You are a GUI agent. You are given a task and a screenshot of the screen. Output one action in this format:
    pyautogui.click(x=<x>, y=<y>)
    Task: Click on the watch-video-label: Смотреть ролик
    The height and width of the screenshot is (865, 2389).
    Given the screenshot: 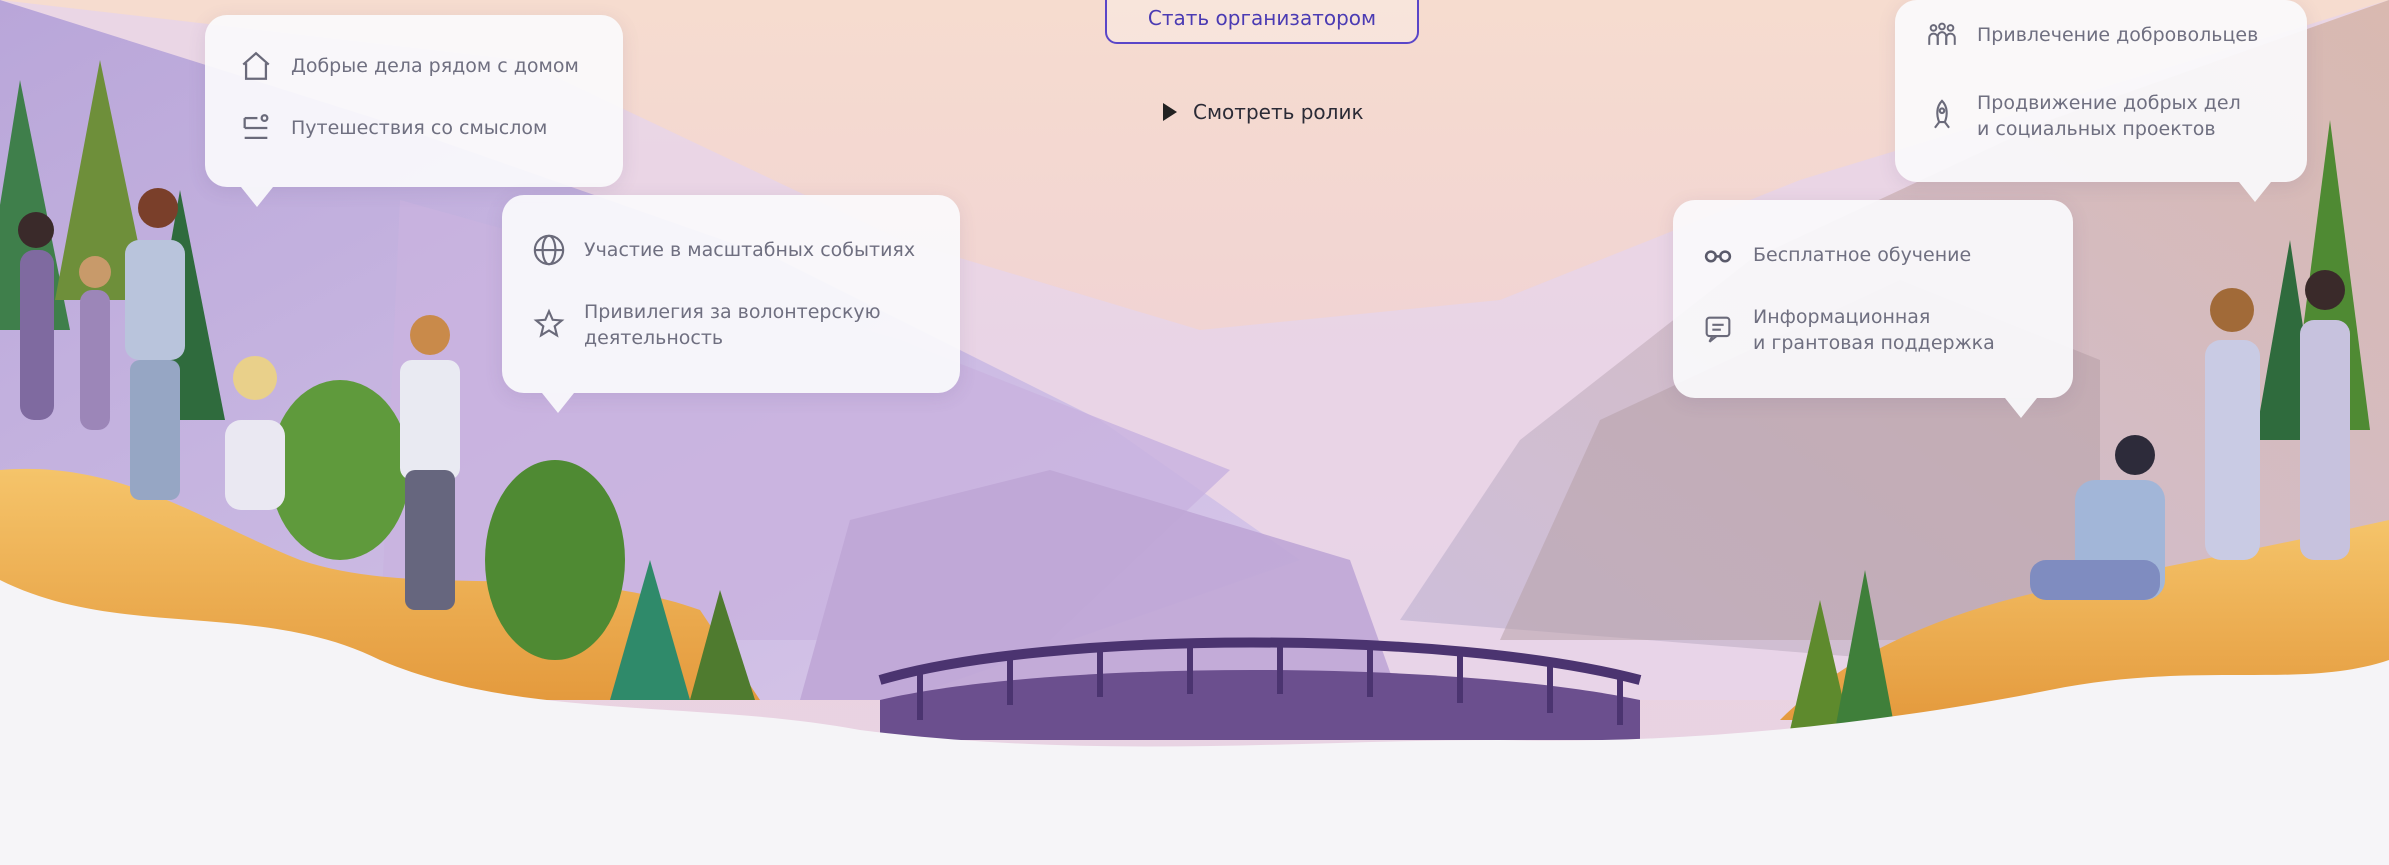 What is the action you would take?
    pyautogui.click(x=1278, y=112)
    